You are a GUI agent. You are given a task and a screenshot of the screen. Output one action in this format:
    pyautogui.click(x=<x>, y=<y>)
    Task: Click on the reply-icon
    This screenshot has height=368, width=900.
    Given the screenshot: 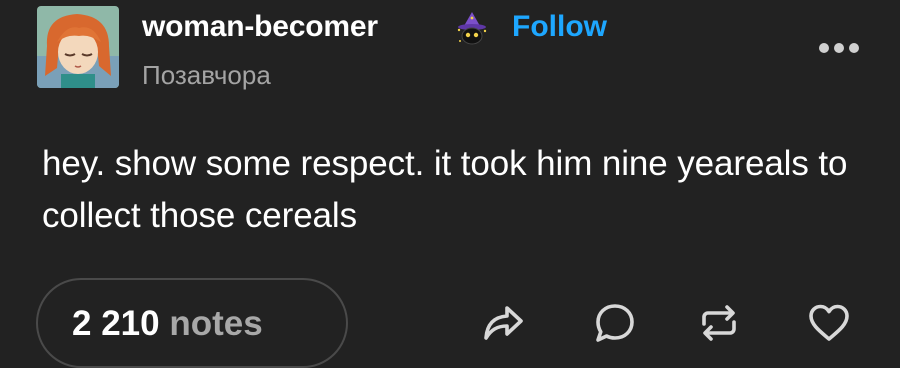 What is the action you would take?
    pyautogui.click(x=615, y=323)
    